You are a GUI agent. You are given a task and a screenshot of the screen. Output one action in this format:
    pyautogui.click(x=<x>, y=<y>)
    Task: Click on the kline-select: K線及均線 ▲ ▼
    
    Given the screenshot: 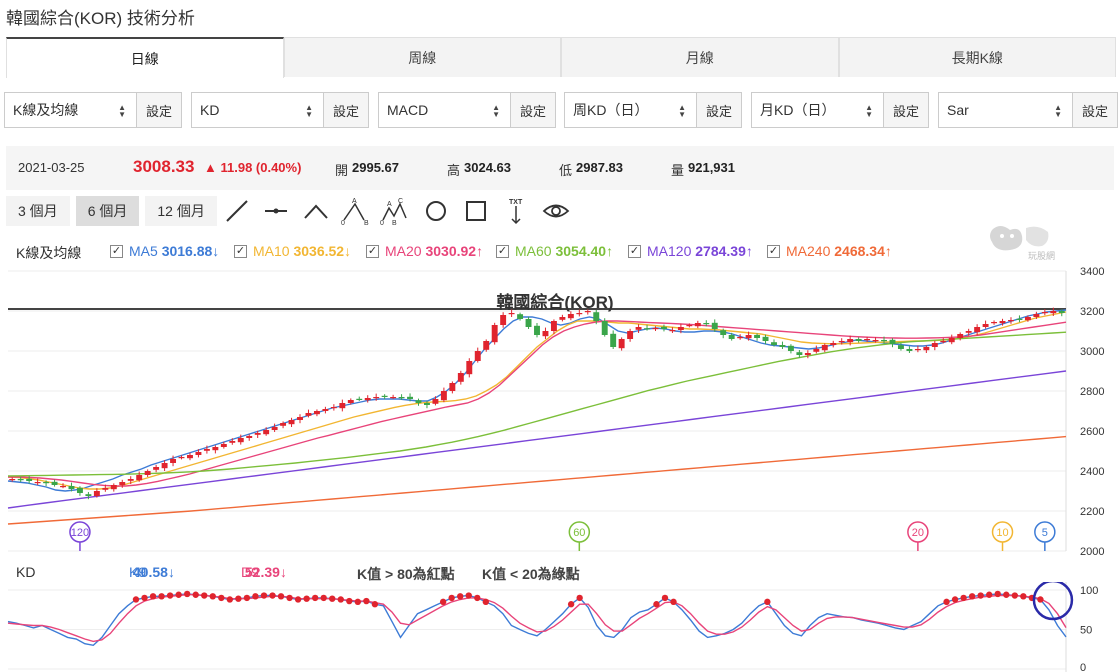 What is the action you would take?
    pyautogui.click(x=70, y=110)
    